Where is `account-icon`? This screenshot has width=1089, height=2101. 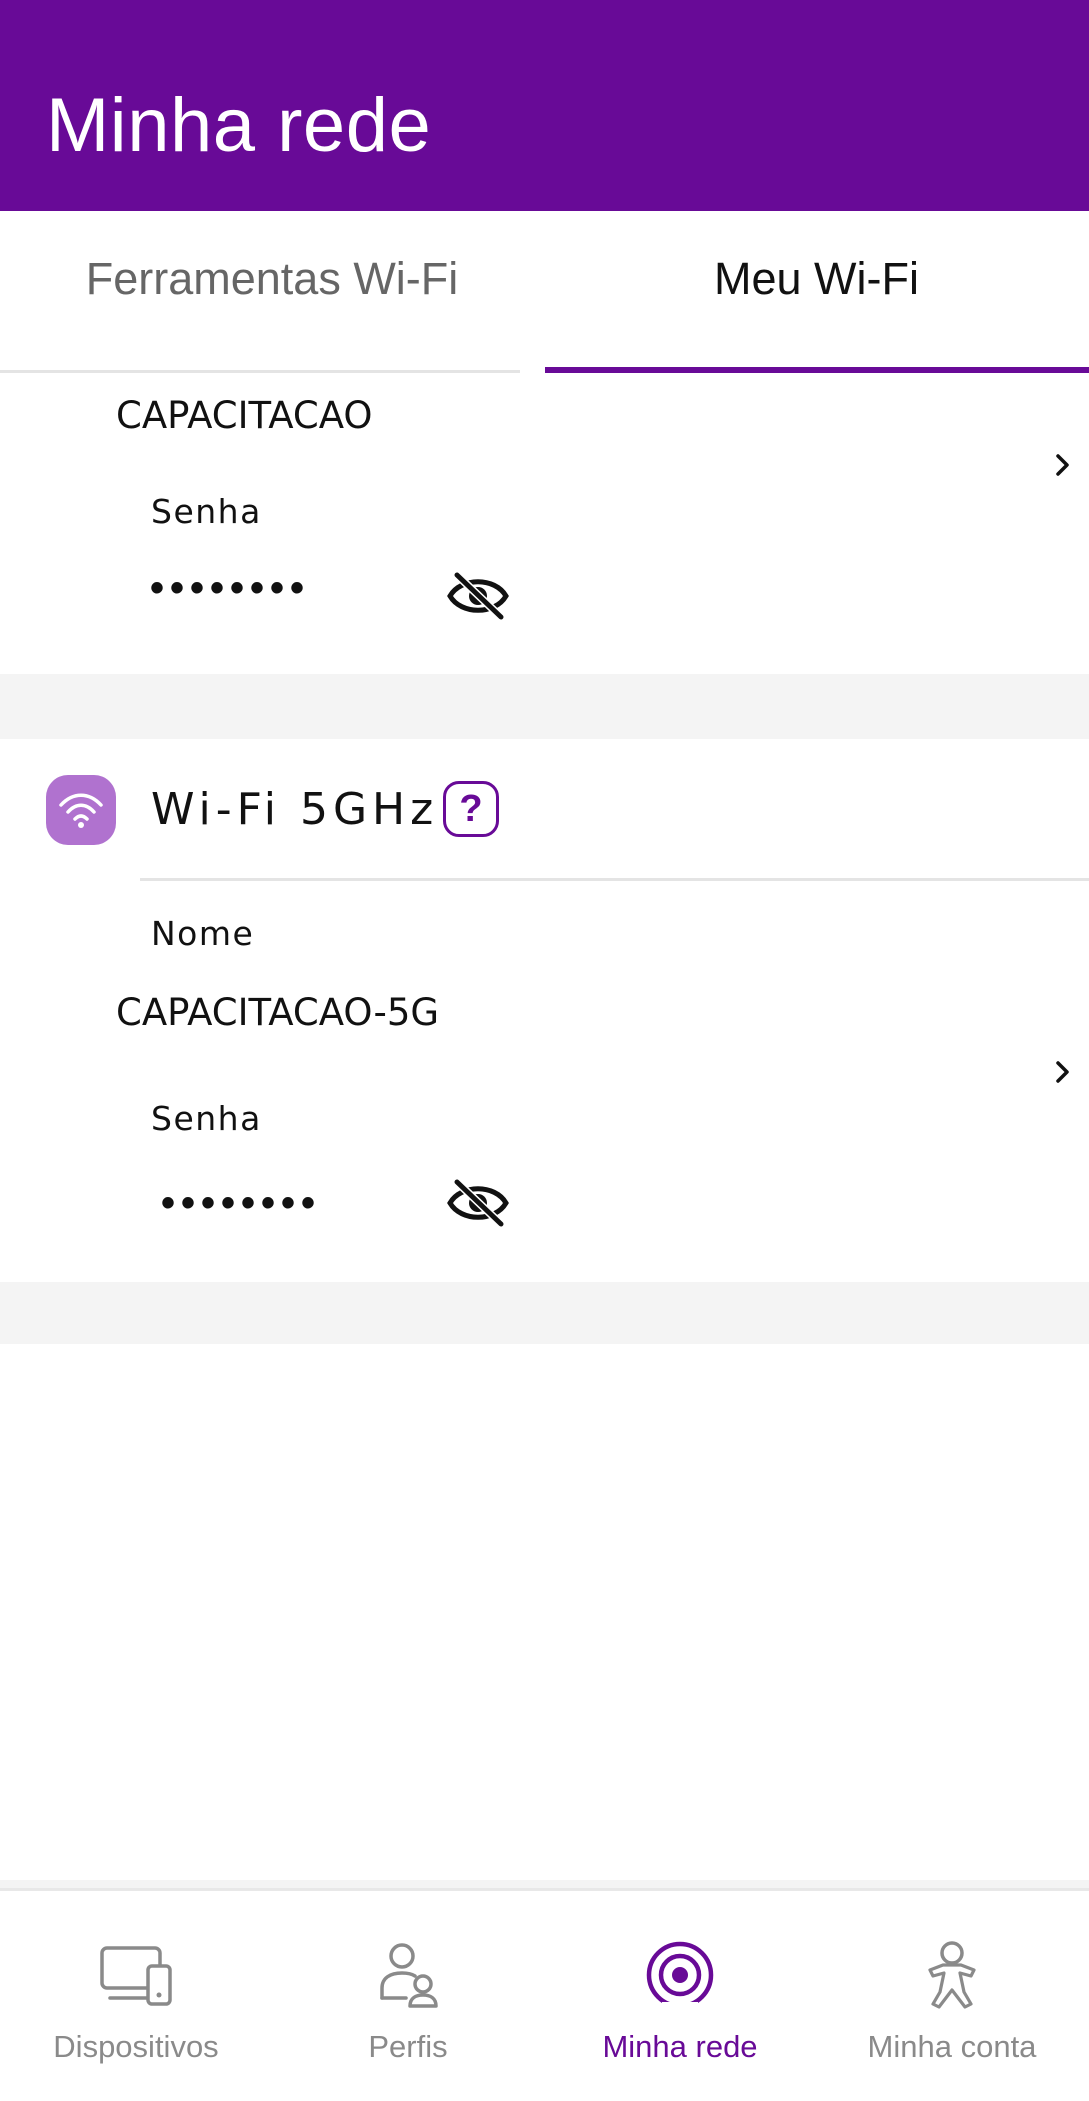 account-icon is located at coordinates (952, 1975).